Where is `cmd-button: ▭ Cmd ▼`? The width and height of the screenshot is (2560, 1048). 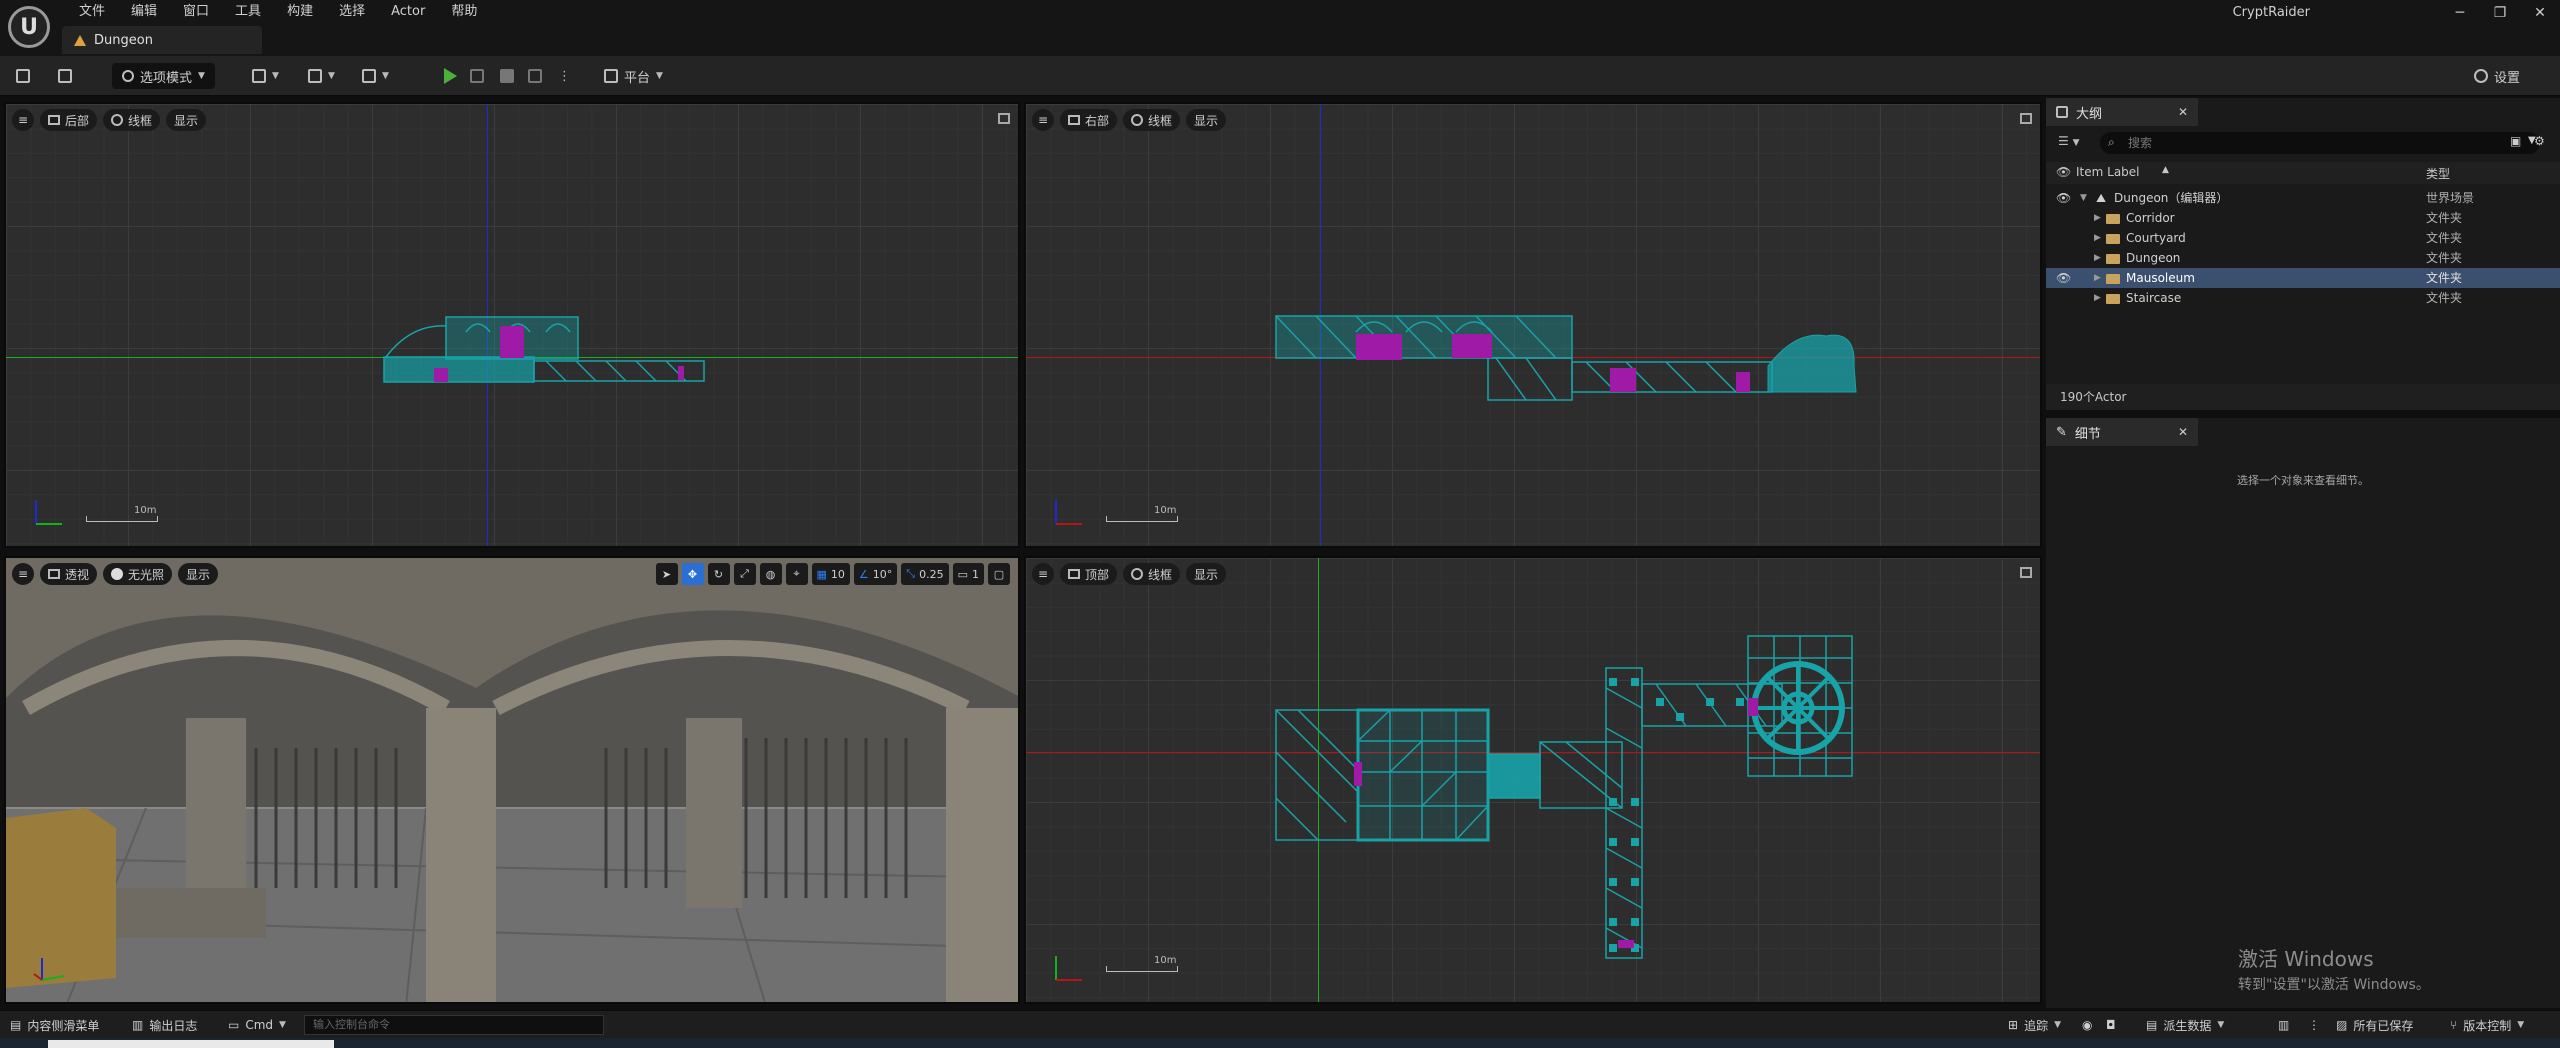
cmd-button: ▭ Cmd ▼ is located at coordinates (257, 1025).